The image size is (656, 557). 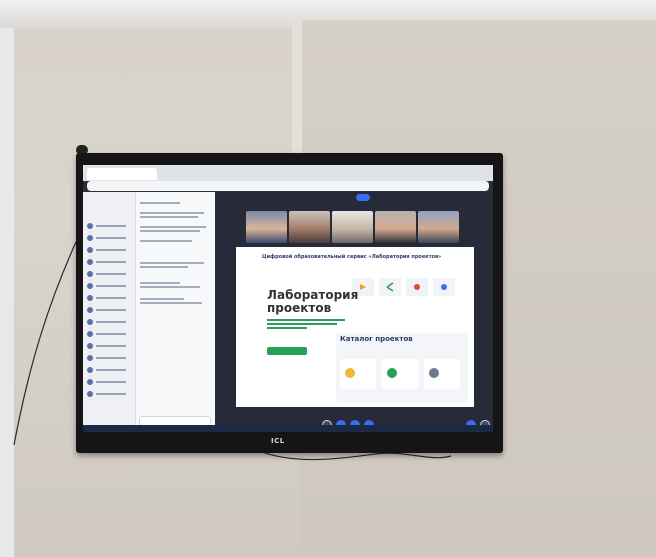 What do you see at coordinates (363, 197) in the screenshot?
I see `record-indicator` at bounding box center [363, 197].